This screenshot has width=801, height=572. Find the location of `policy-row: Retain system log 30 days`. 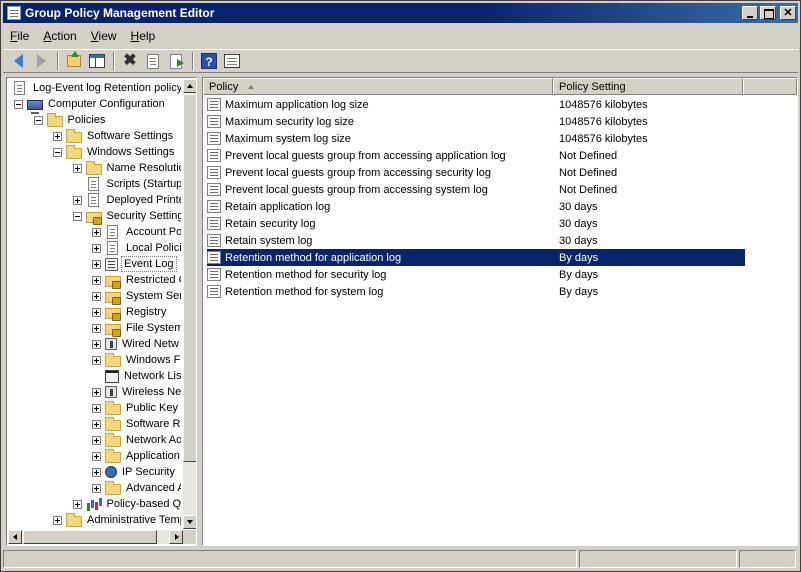

policy-row: Retain system log 30 days is located at coordinates (476, 240).